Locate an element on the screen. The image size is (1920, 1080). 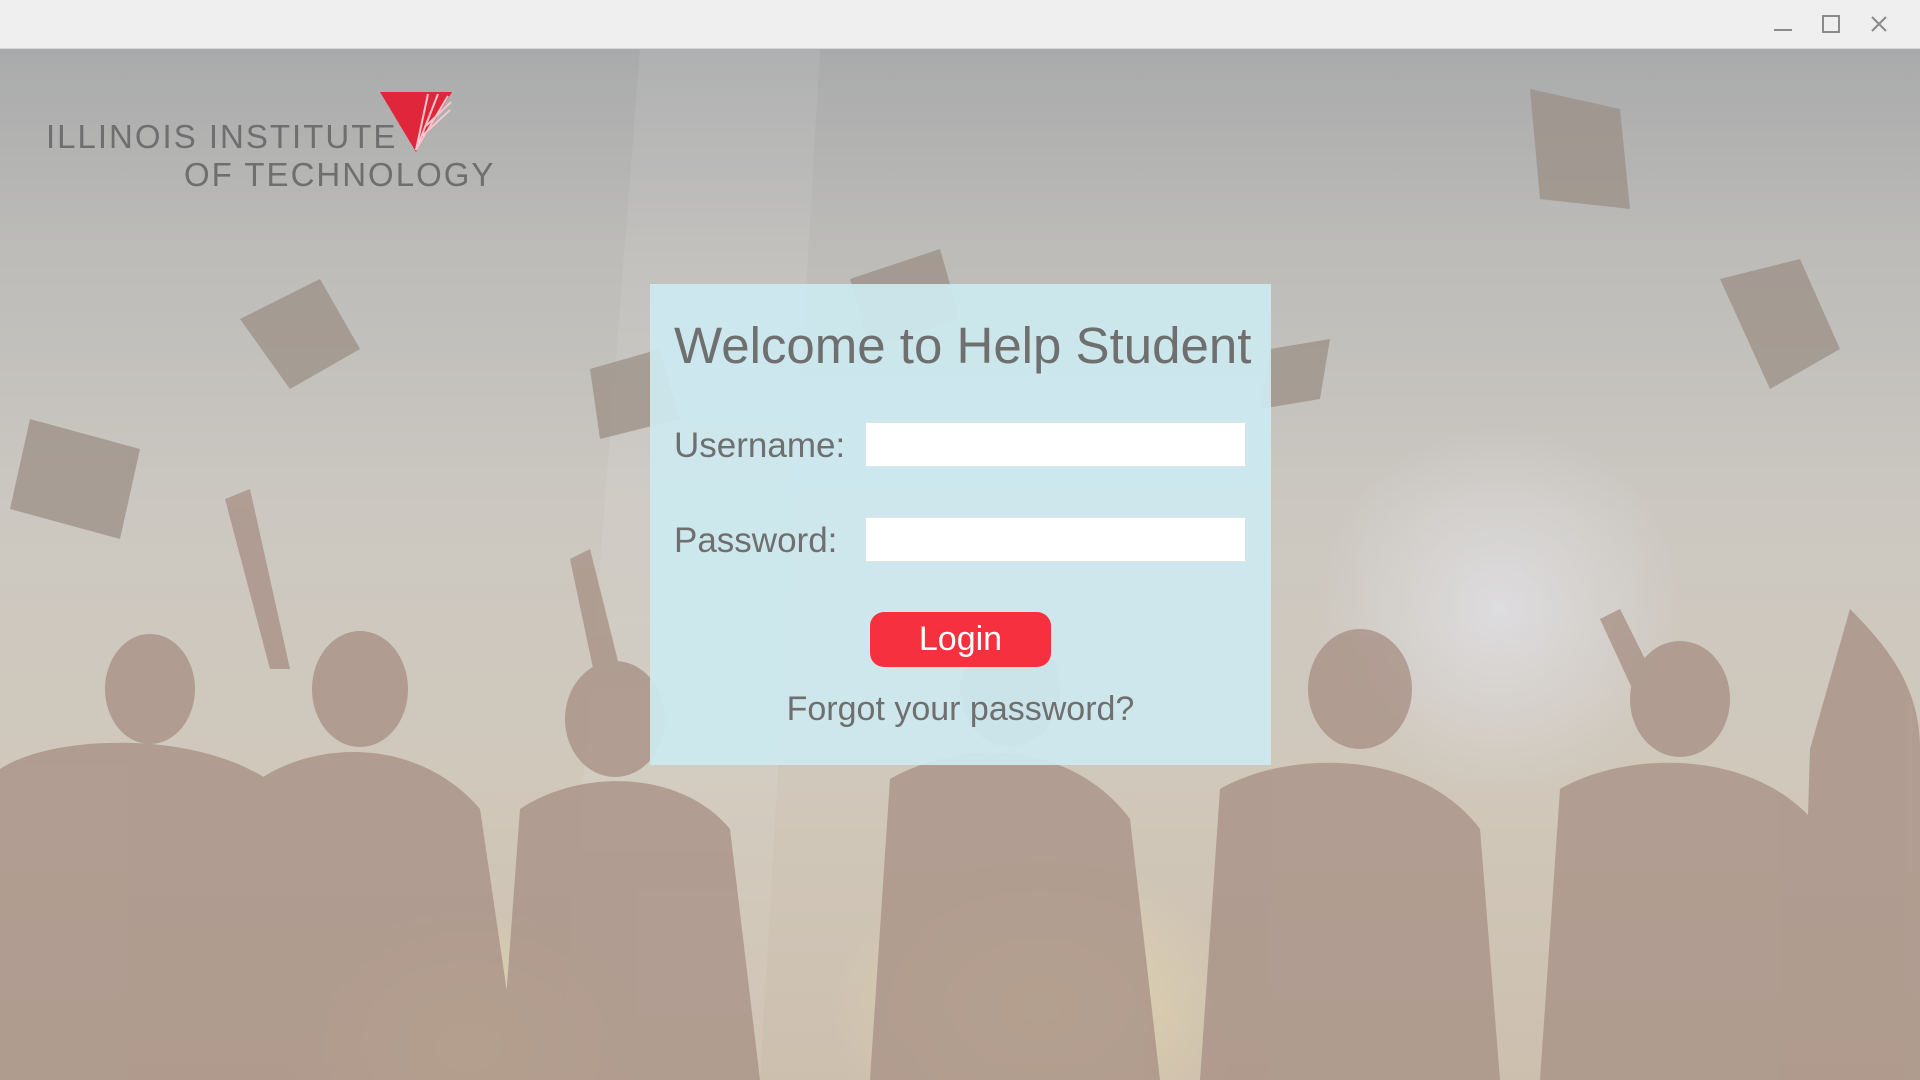
close-icon is located at coordinates (1879, 24).